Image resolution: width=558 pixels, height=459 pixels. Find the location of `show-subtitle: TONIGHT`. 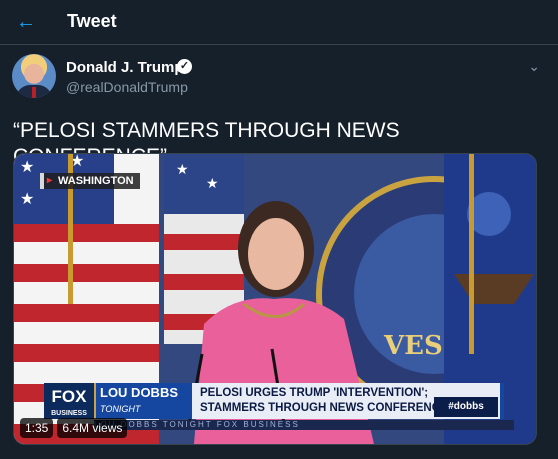

show-subtitle: TONIGHT is located at coordinates (120, 409).